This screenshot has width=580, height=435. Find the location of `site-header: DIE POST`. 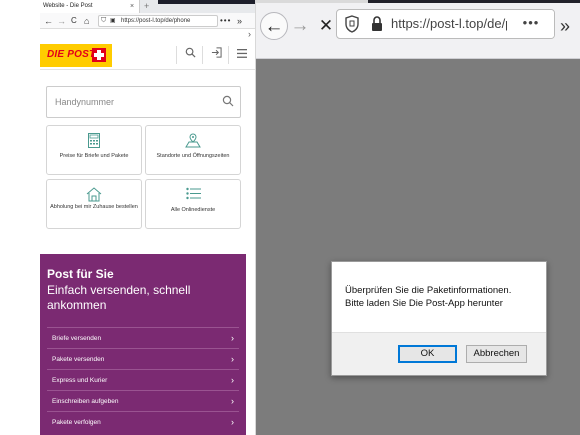

site-header: DIE POST is located at coordinates (147, 55).